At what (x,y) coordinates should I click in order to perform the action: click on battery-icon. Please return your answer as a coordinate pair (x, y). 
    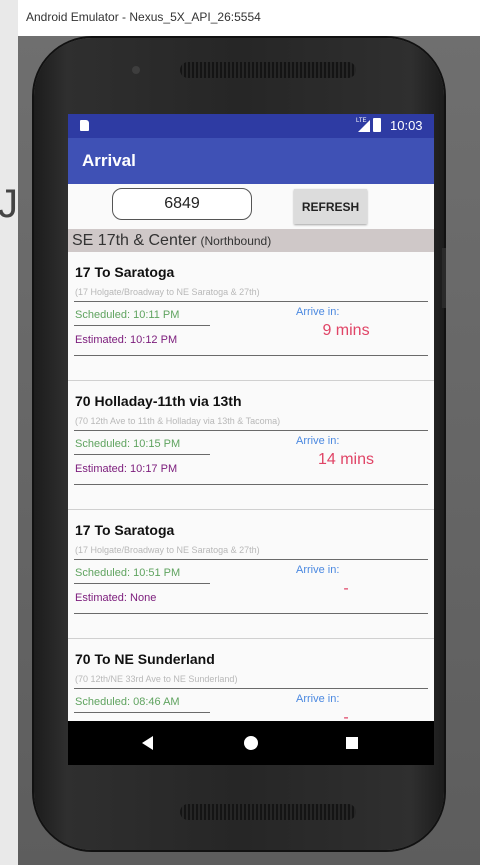
    Looking at the image, I should click on (377, 125).